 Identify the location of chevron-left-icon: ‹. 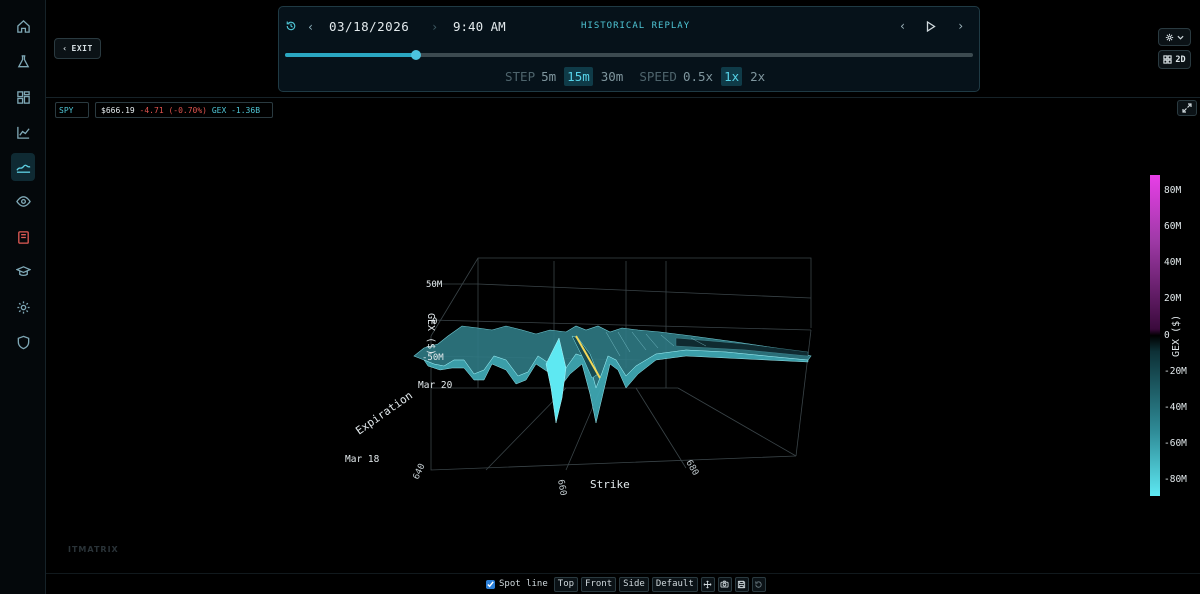
(65, 48).